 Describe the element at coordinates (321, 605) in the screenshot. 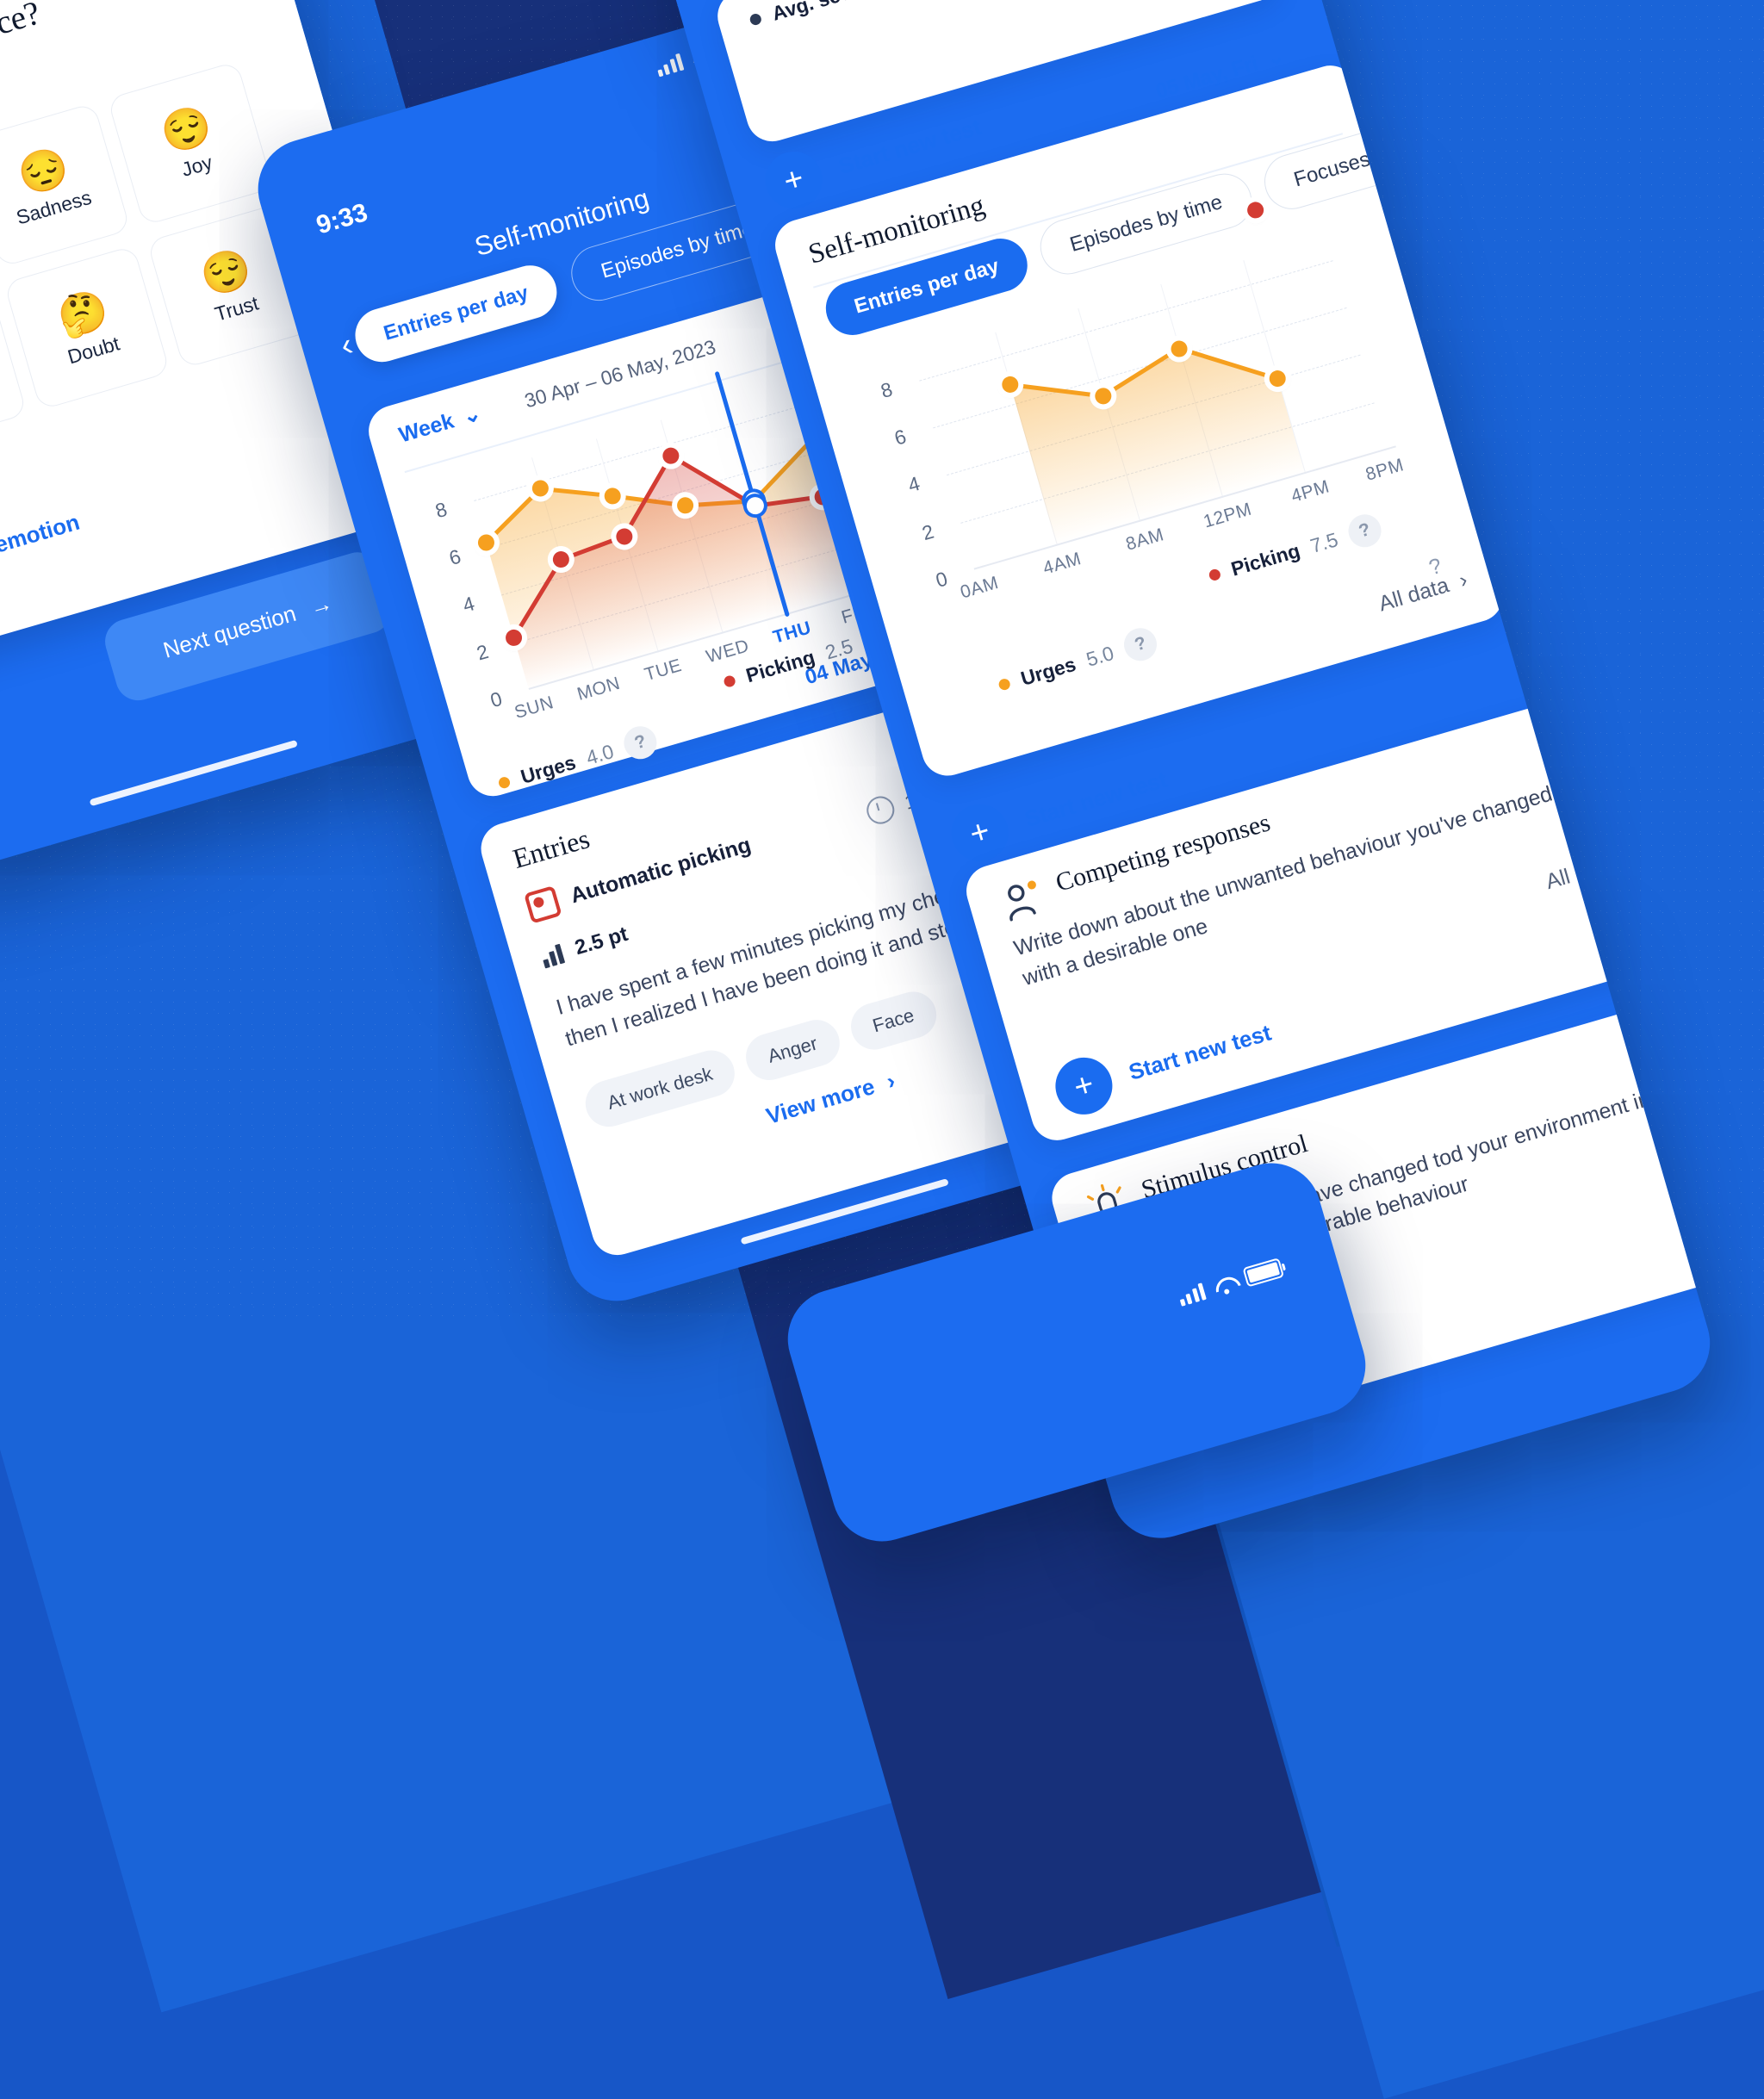

I see `arrow-right-icon: →` at that location.